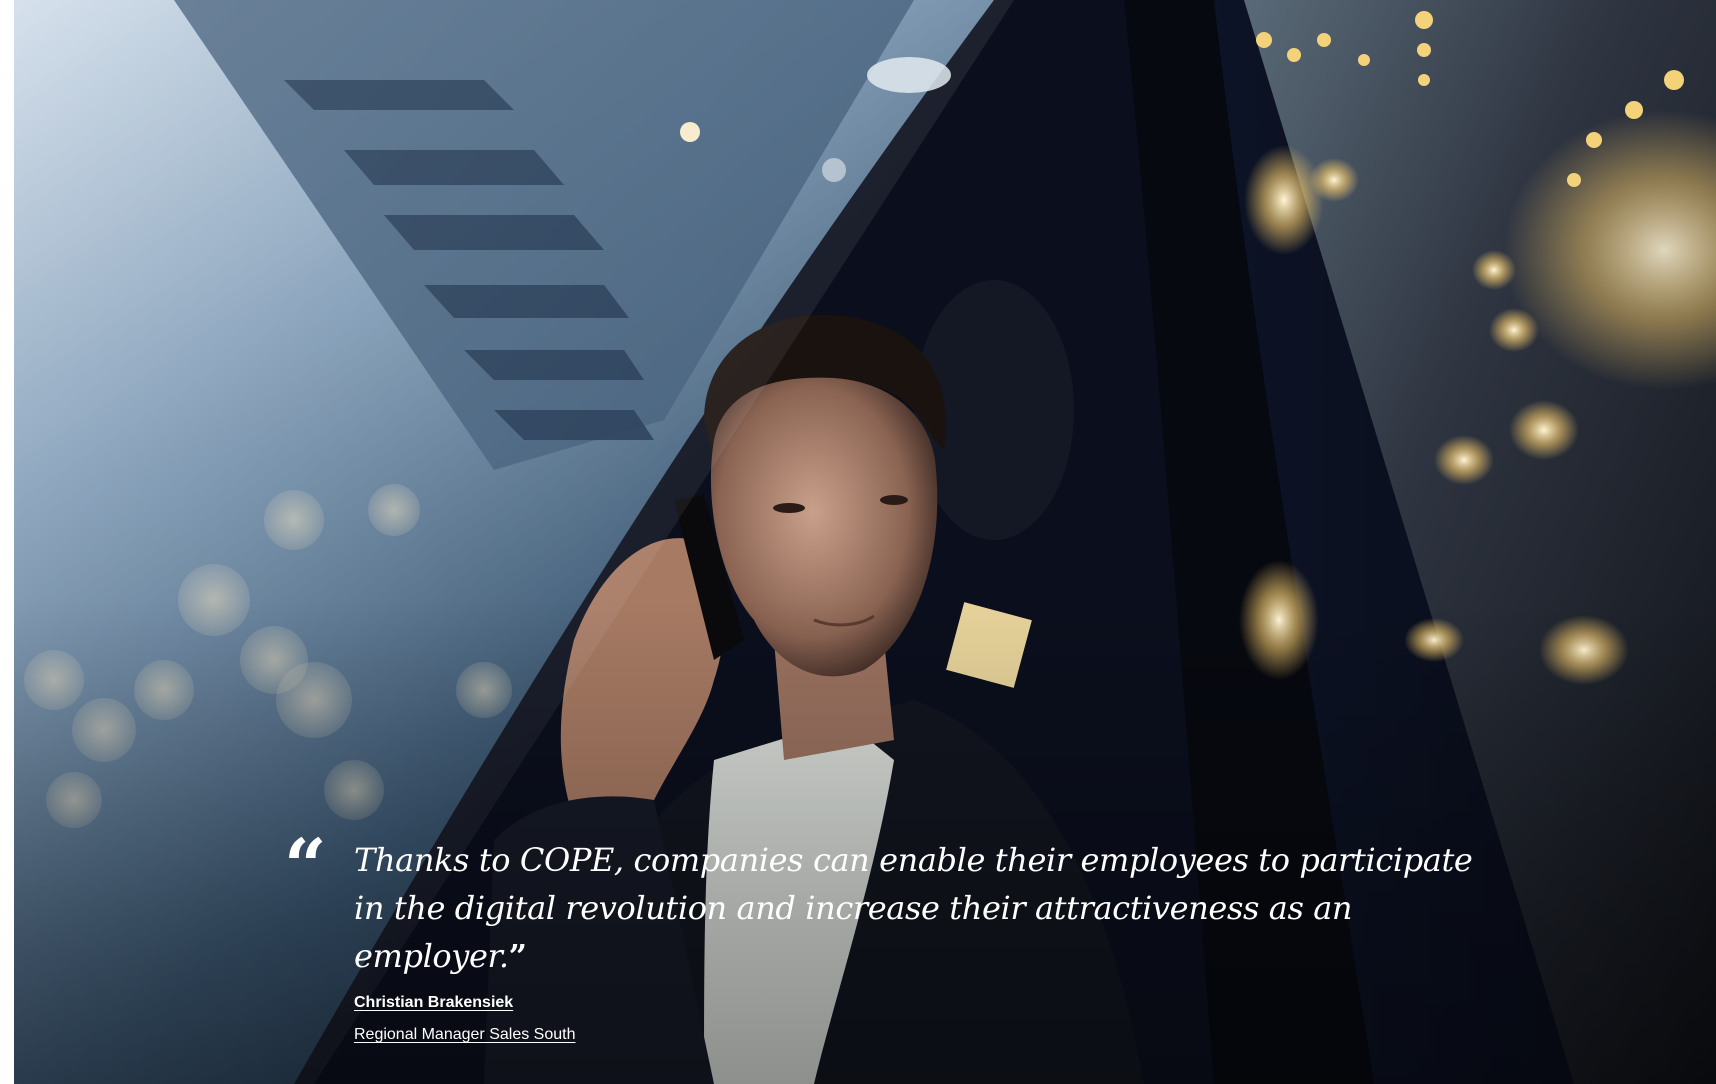  I want to click on author-role-link: Regional Manager Sales South, so click(919, 1035).